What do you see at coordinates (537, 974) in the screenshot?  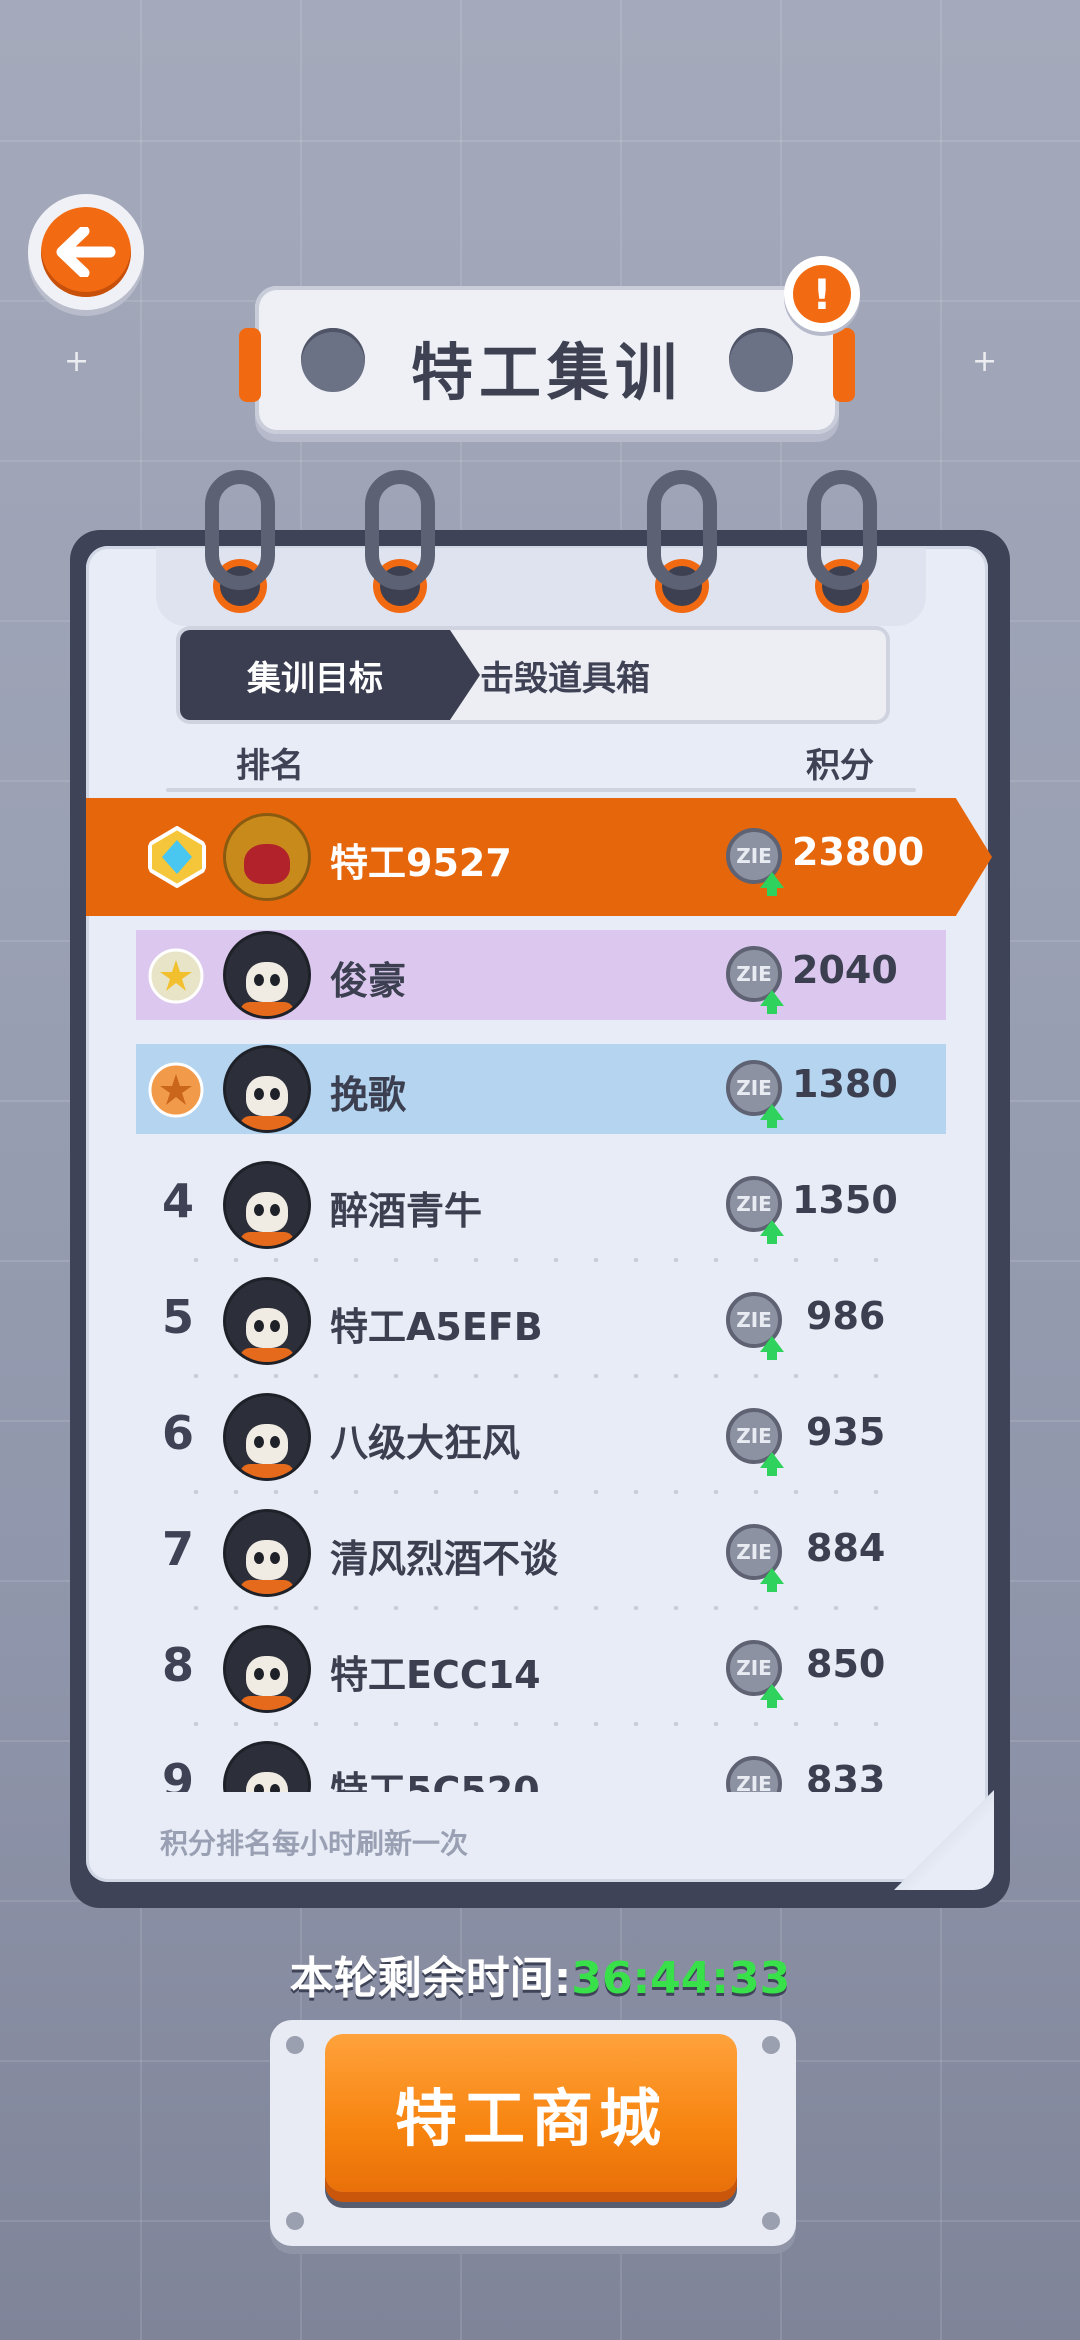 I see `table-row: 俊豪 ZIE 2040` at bounding box center [537, 974].